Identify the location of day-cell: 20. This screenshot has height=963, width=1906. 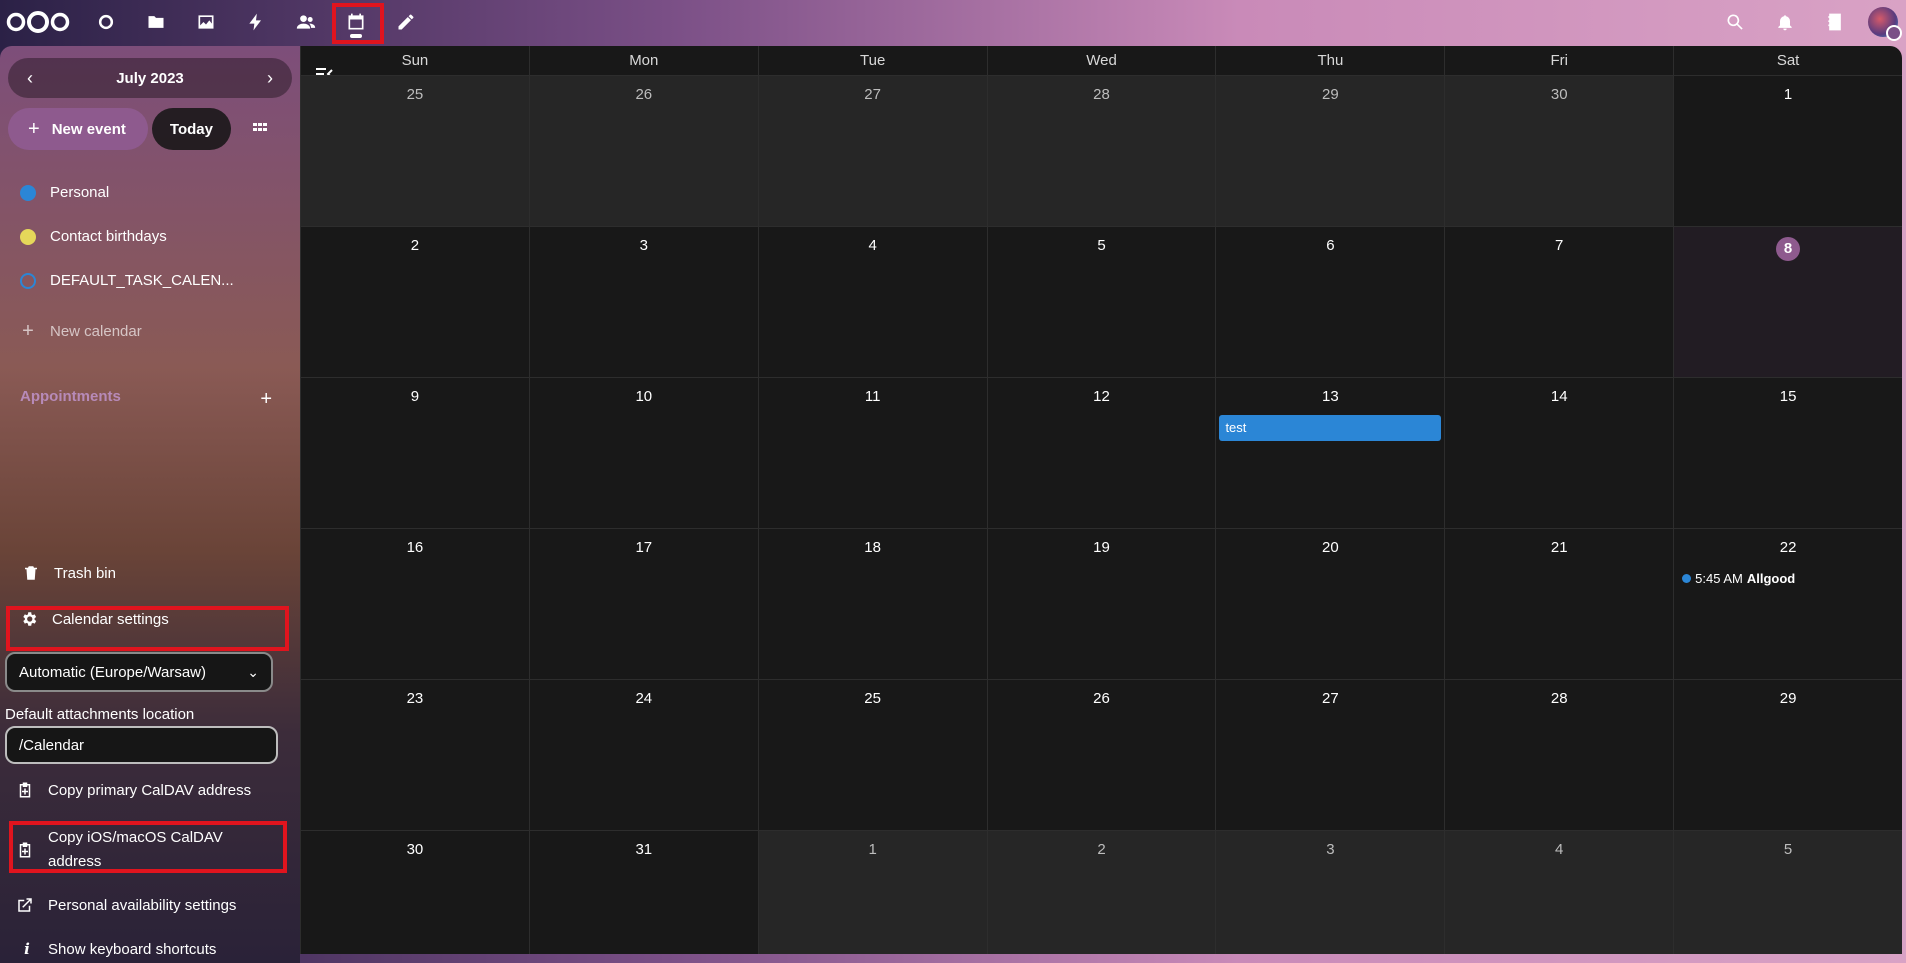
(1329, 604).